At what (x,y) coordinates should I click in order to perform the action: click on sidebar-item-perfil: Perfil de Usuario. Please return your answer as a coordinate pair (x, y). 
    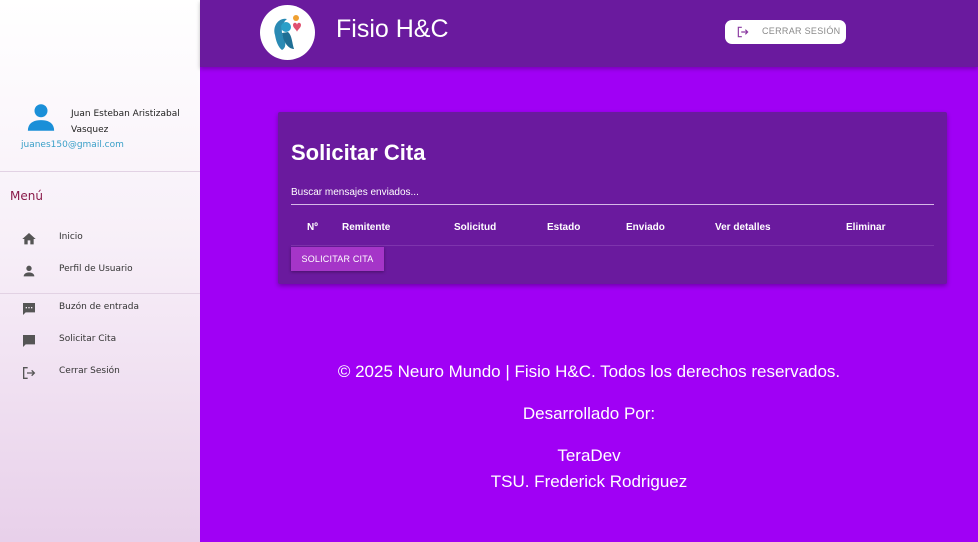
    Looking at the image, I should click on (100, 271).